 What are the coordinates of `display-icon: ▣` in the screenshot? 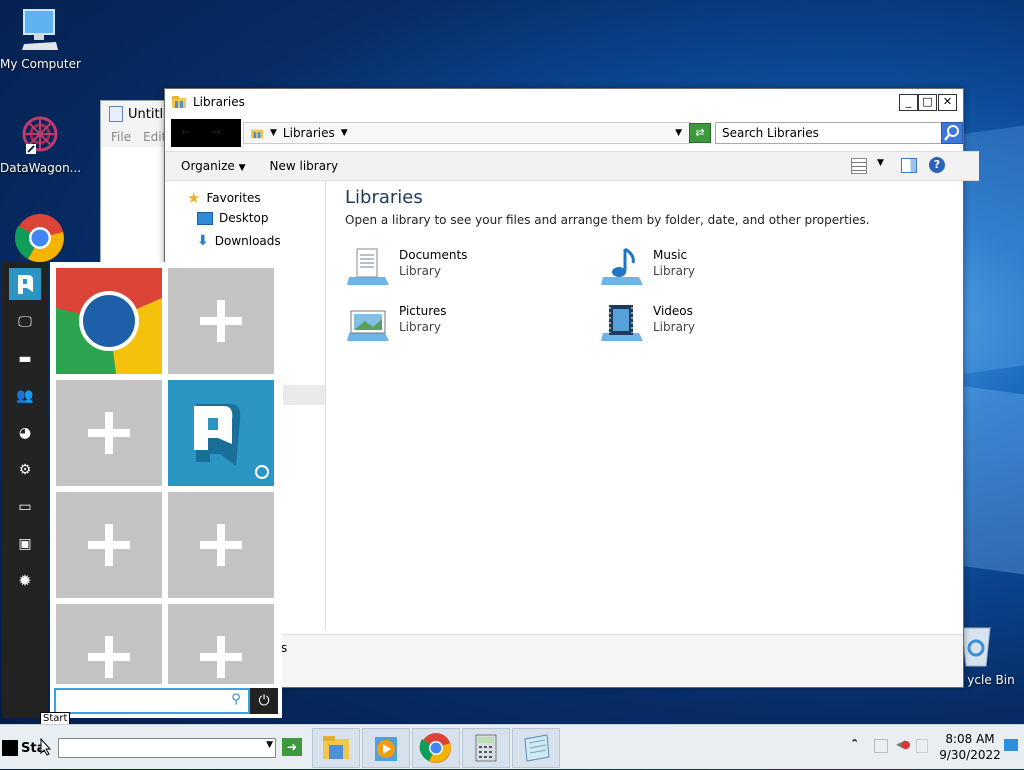 It's located at (25, 544).